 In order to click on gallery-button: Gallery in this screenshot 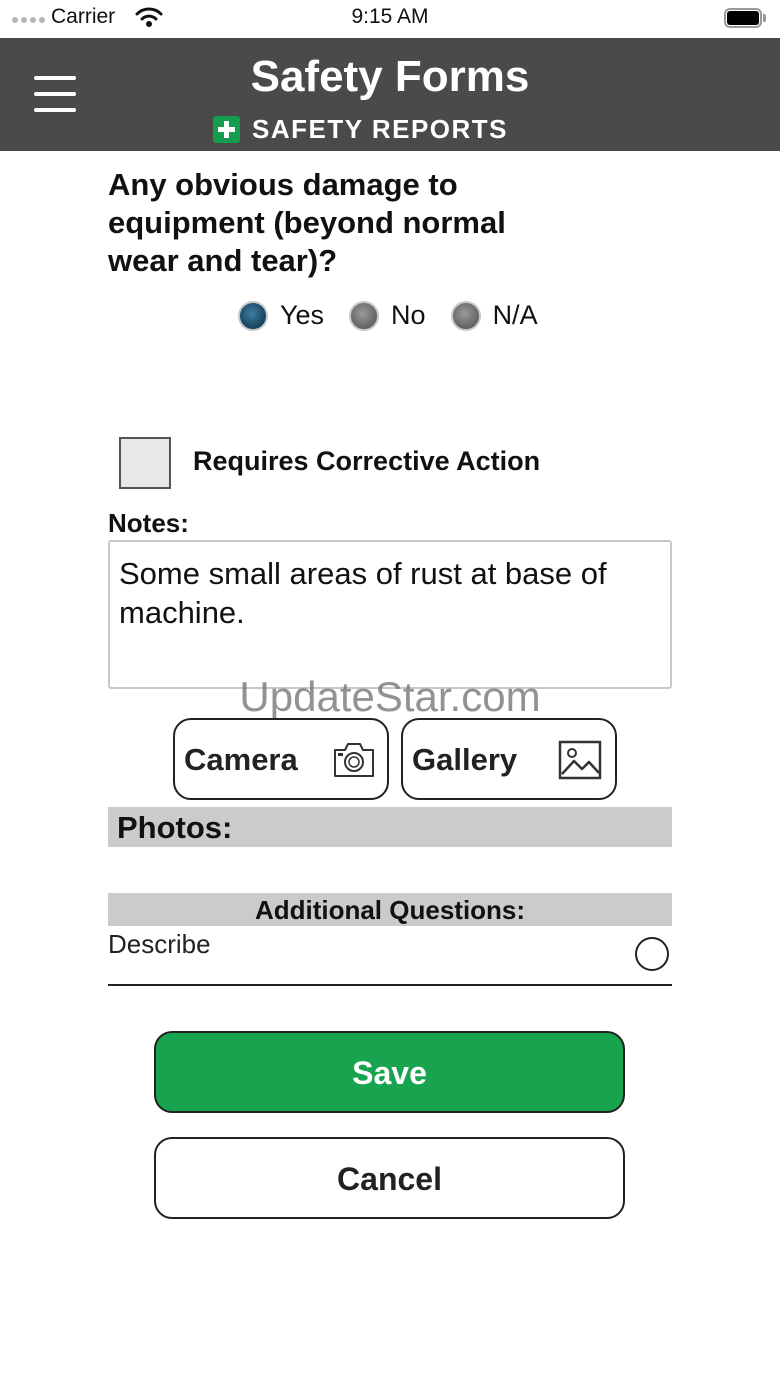, I will do `click(509, 759)`.